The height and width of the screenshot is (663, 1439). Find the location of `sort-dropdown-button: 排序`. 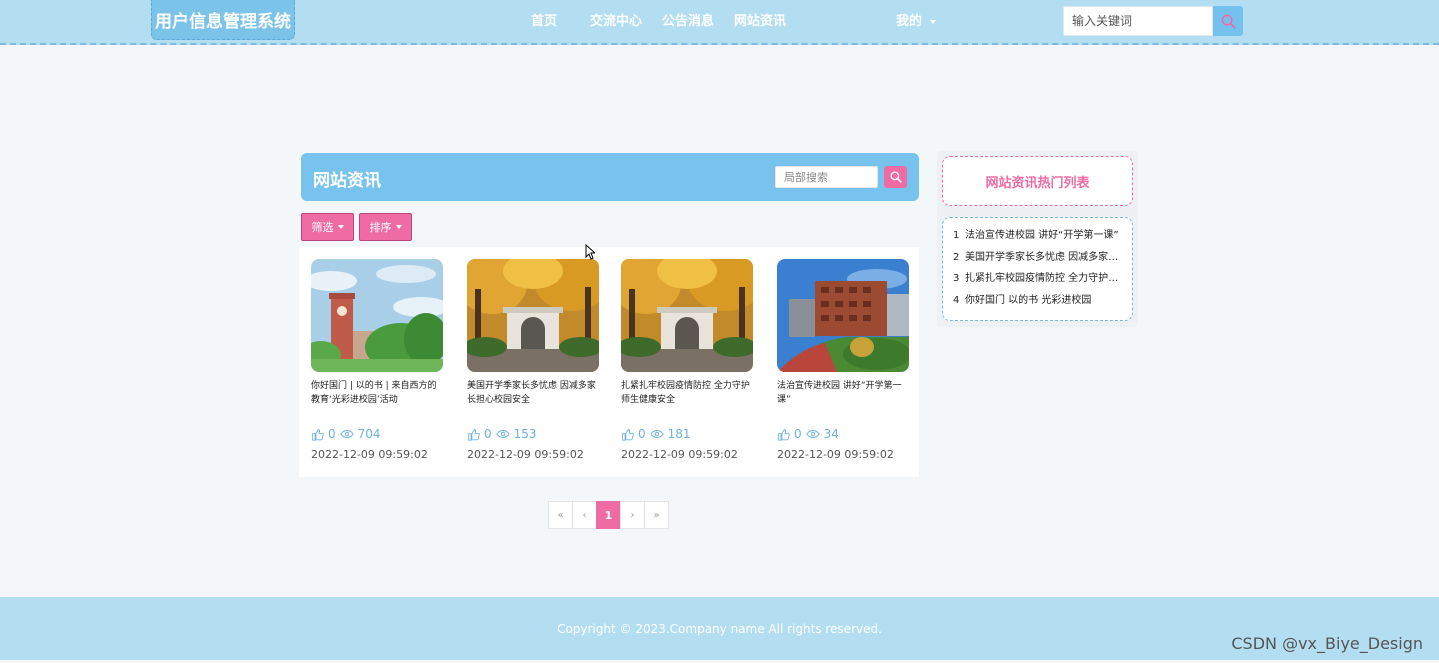

sort-dropdown-button: 排序 is located at coordinates (385, 227).